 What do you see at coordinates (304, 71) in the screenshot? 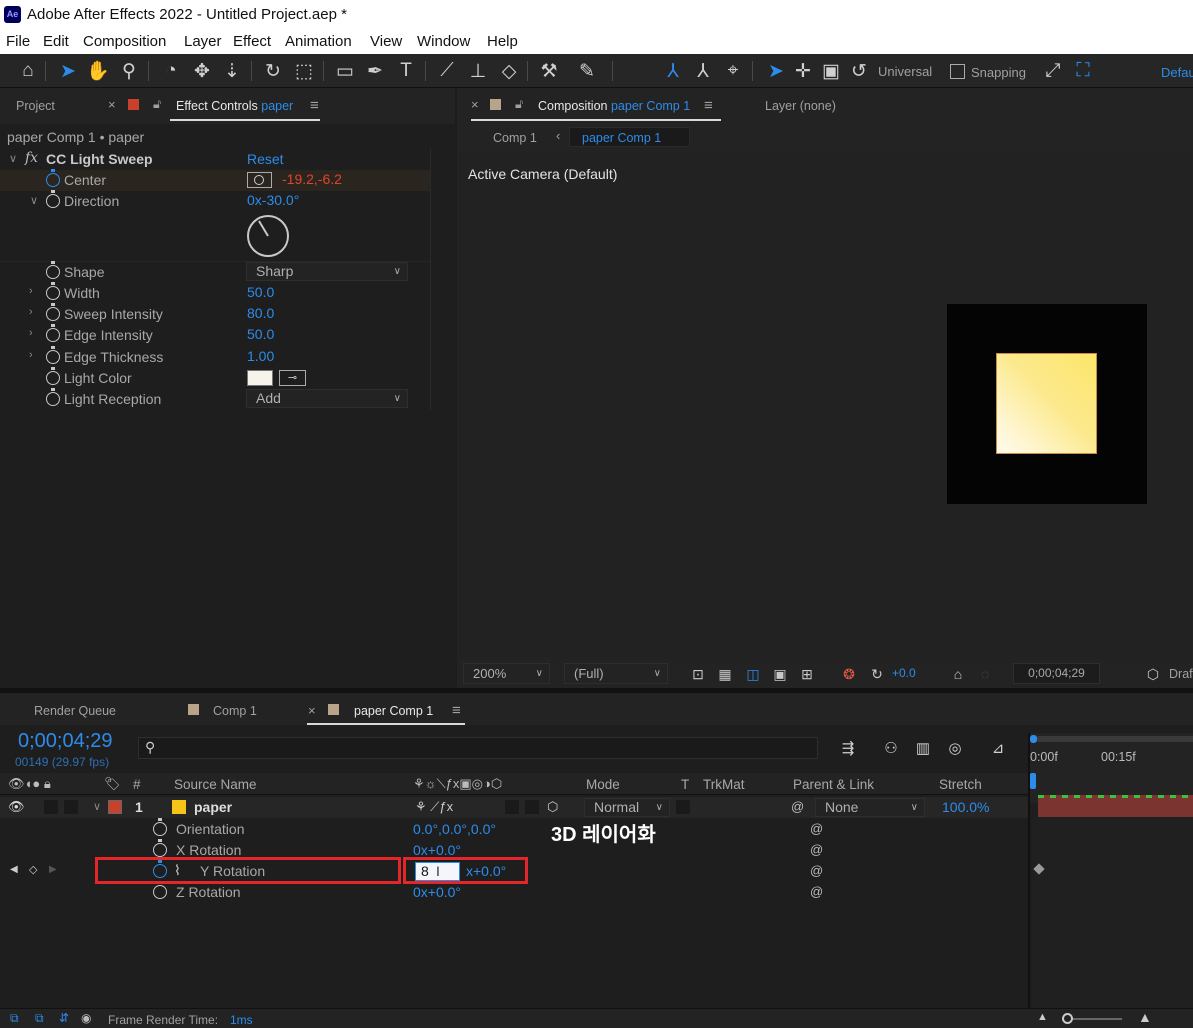
I see `pan-behind-icon: ⬚` at bounding box center [304, 71].